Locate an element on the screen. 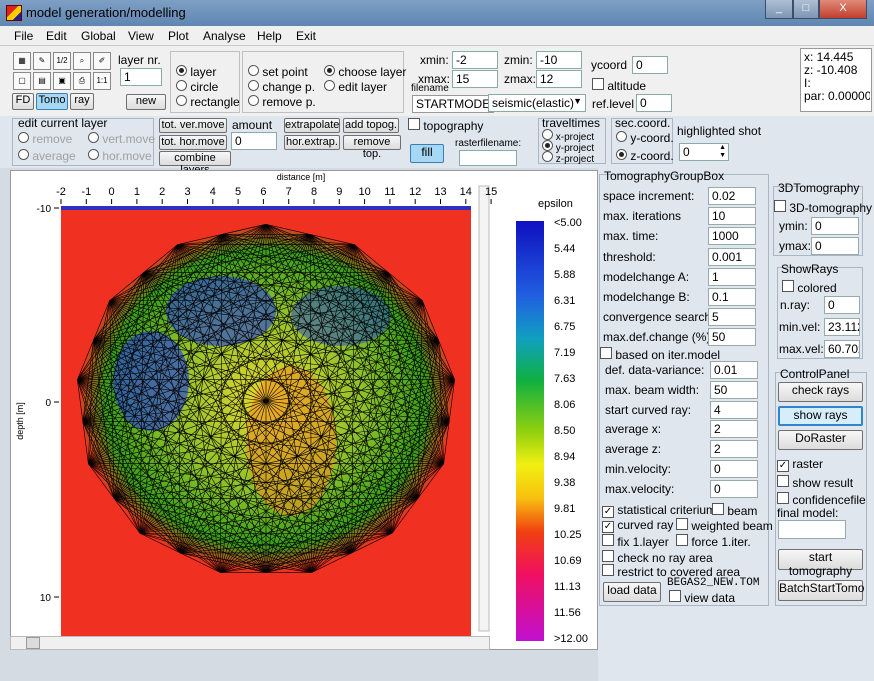 Image resolution: width=874 pixels, height=681 pixels. ray-button: ray is located at coordinates (82, 101).